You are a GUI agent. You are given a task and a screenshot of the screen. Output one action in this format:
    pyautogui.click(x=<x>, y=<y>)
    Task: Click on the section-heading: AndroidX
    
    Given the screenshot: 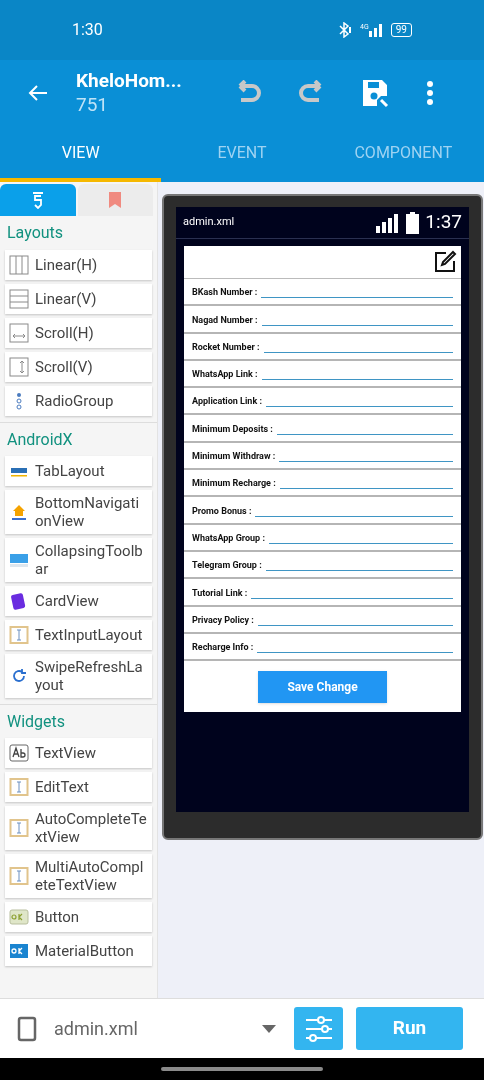 What is the action you would take?
    pyautogui.click(x=40, y=439)
    